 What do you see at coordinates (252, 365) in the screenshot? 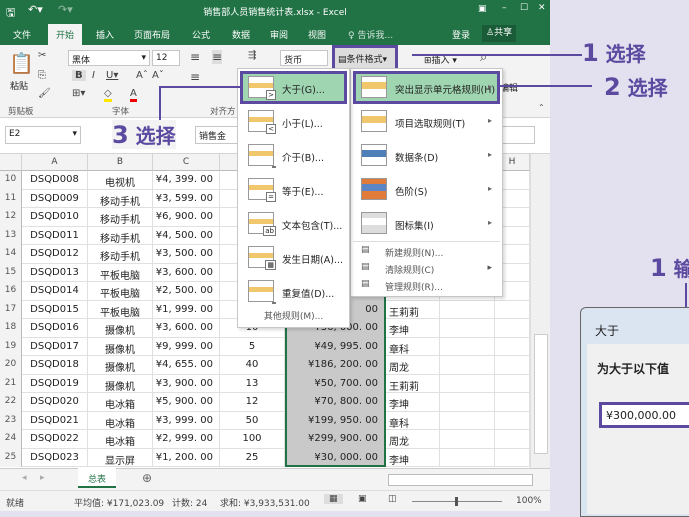
I see `cell-d: 40` at bounding box center [252, 365].